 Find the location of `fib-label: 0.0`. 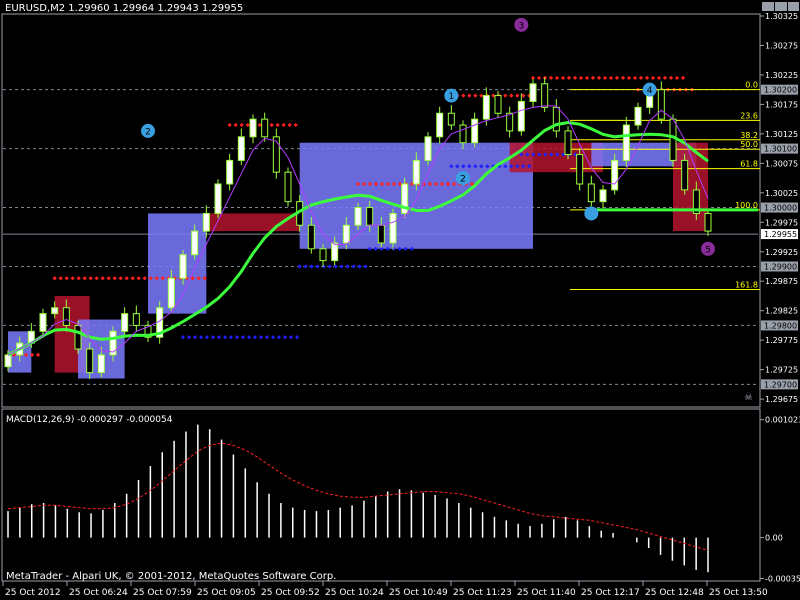

fib-label: 0.0 is located at coordinates (751, 85).